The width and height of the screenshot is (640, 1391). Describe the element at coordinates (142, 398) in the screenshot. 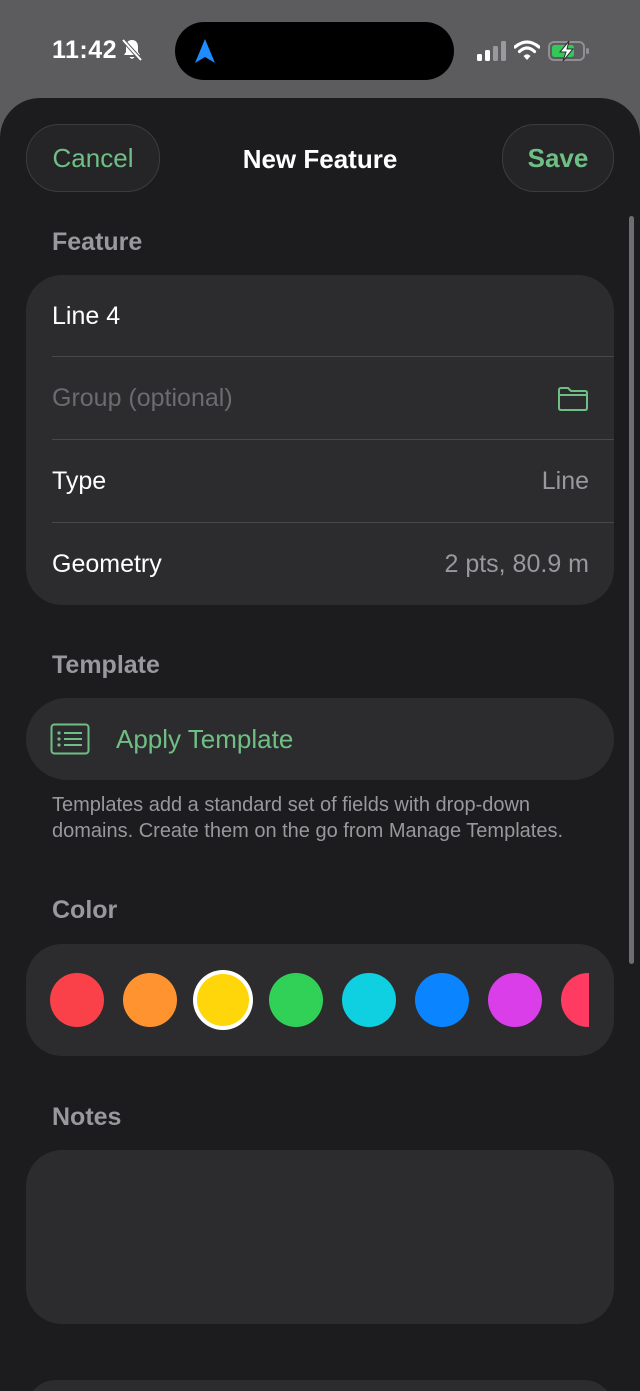

I see `group-field-placeholder: Group (optional)` at that location.